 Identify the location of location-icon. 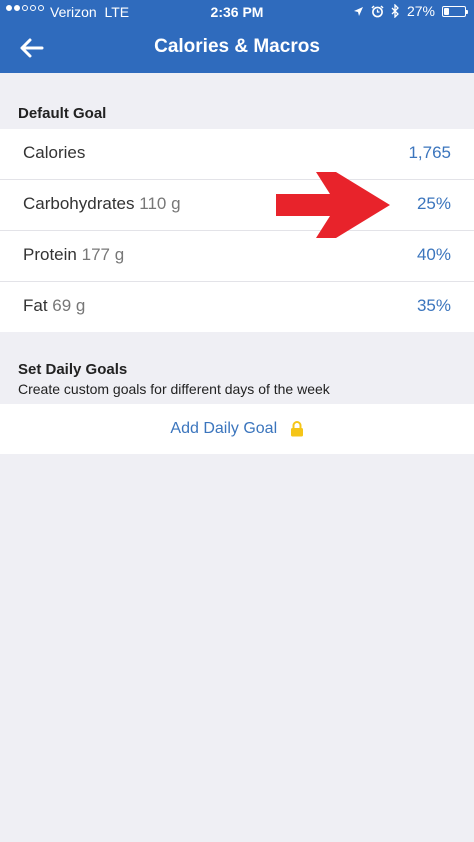
(358, 11).